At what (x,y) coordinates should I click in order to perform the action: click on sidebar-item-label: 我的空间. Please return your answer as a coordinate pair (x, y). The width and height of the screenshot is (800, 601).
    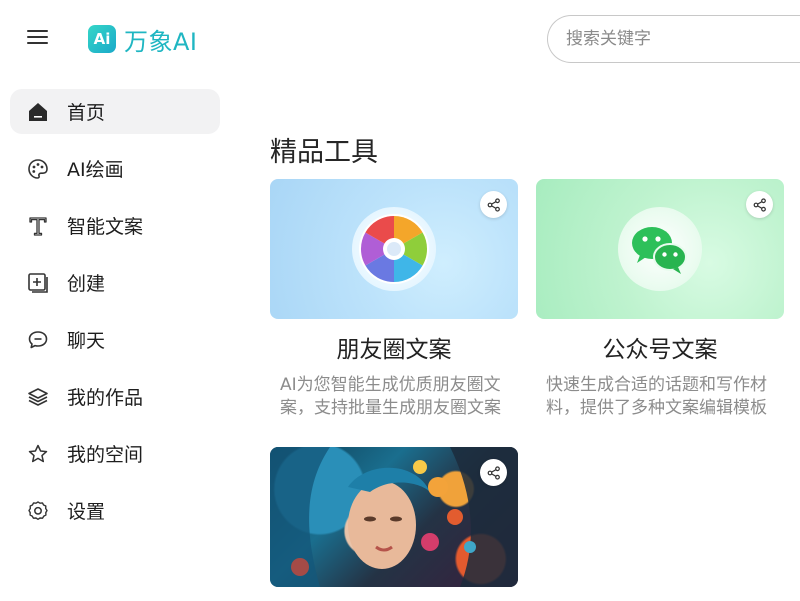
    Looking at the image, I should click on (105, 455).